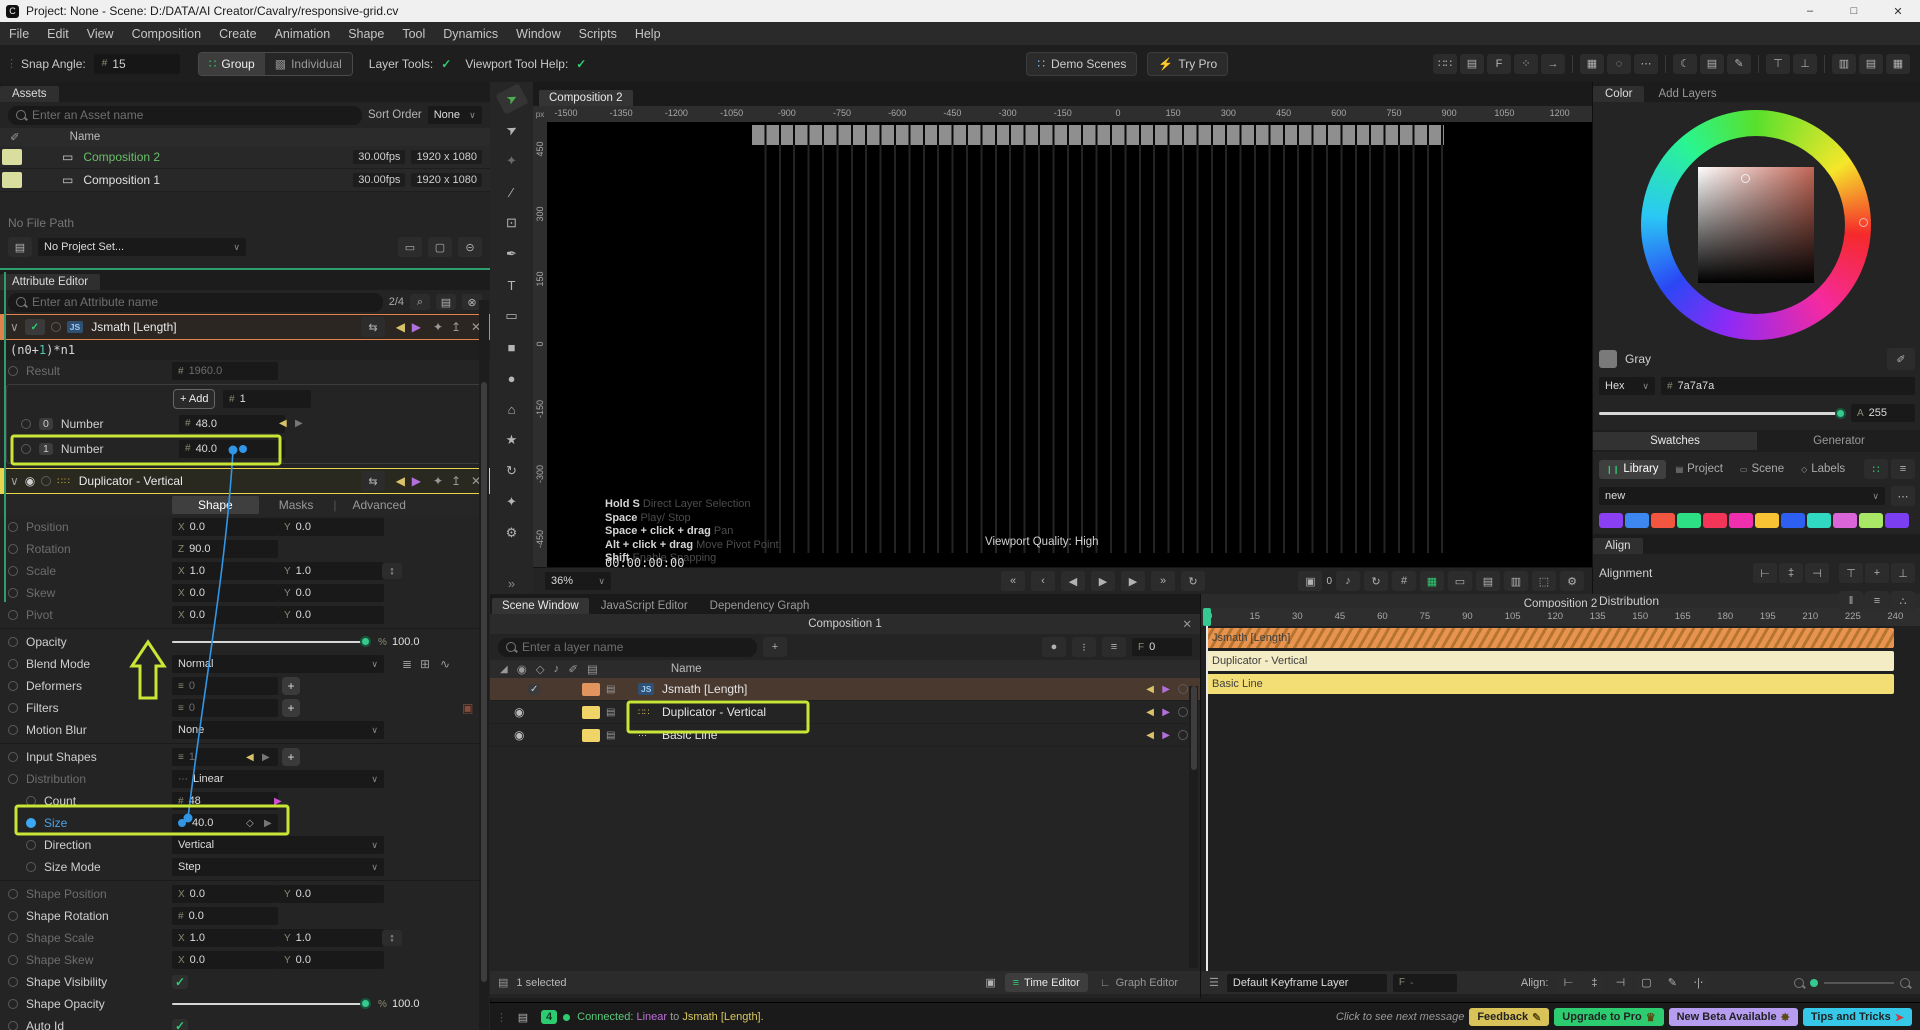 This screenshot has height=1030, width=1920. What do you see at coordinates (1620, 982) in the screenshot?
I see `align-right-keys-icon: ⊣` at bounding box center [1620, 982].